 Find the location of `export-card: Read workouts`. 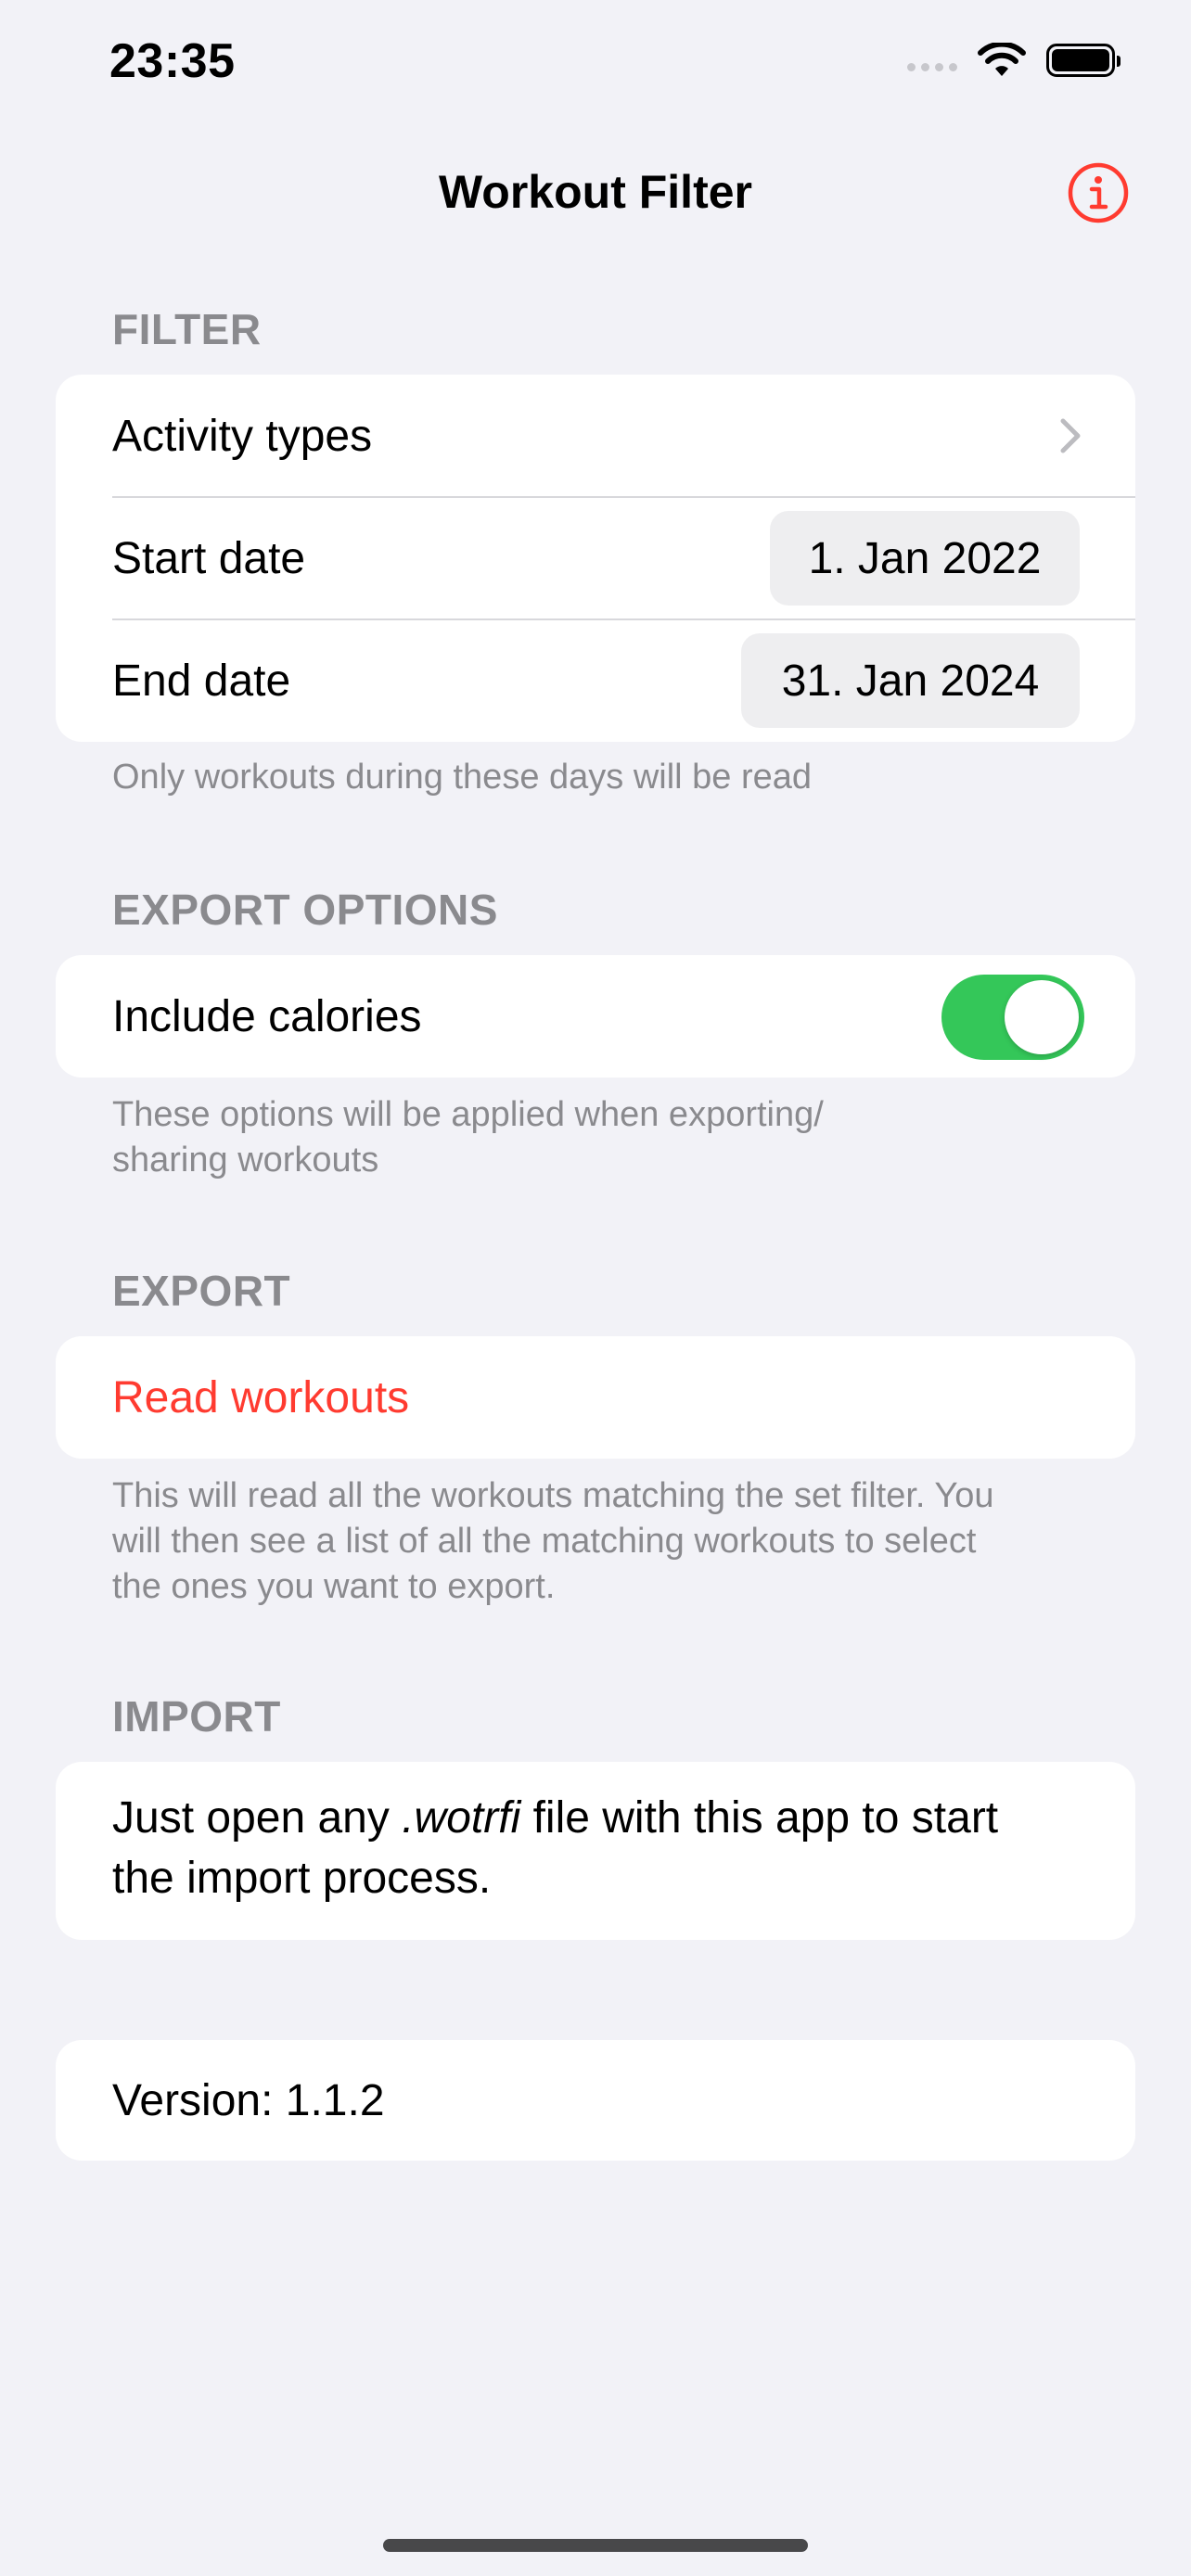

export-card: Read workouts is located at coordinates (595, 1397).